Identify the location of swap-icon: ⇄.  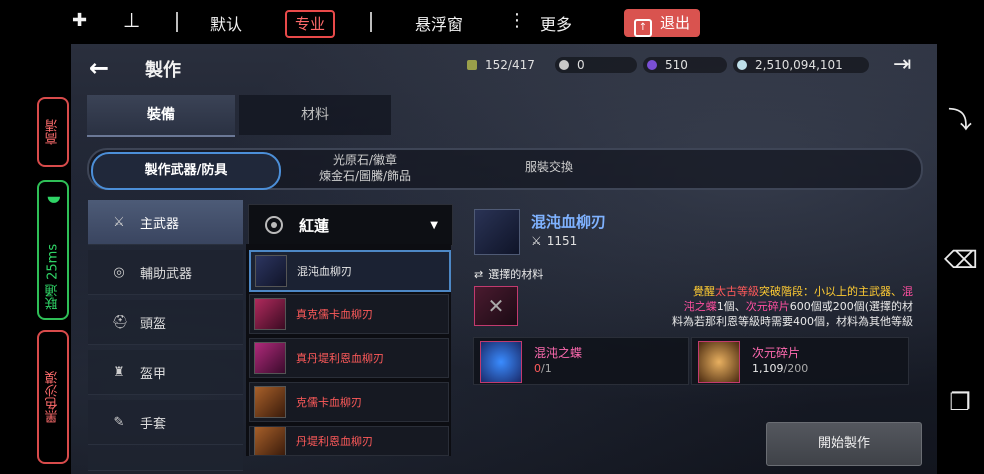
(479, 274).